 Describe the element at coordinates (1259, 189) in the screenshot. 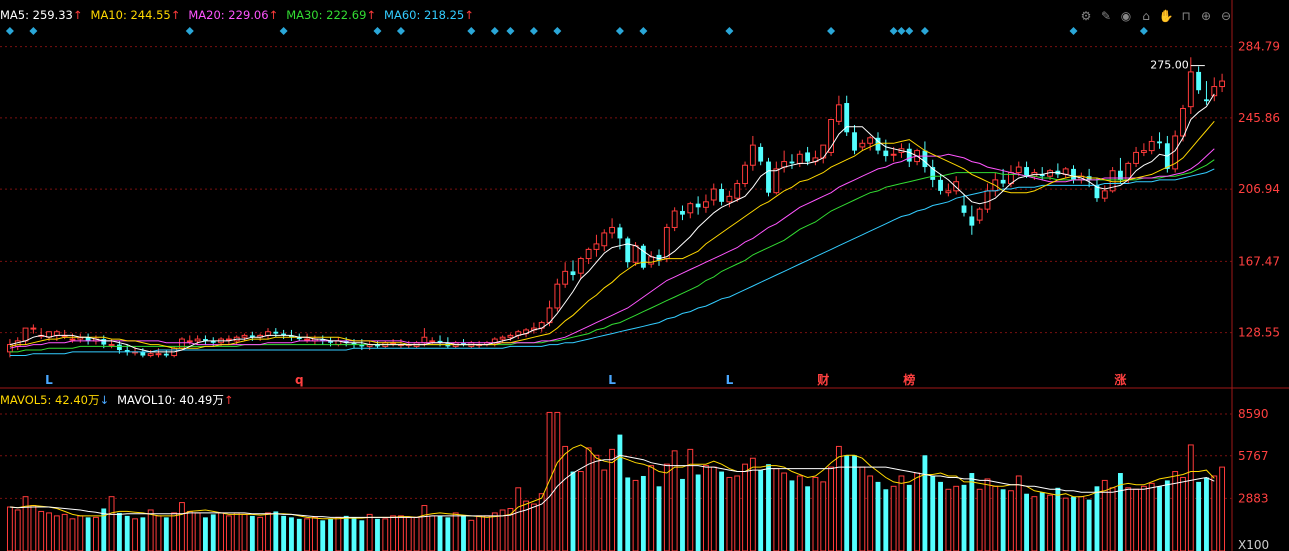

I see `price-tick-label: 206.94` at that location.